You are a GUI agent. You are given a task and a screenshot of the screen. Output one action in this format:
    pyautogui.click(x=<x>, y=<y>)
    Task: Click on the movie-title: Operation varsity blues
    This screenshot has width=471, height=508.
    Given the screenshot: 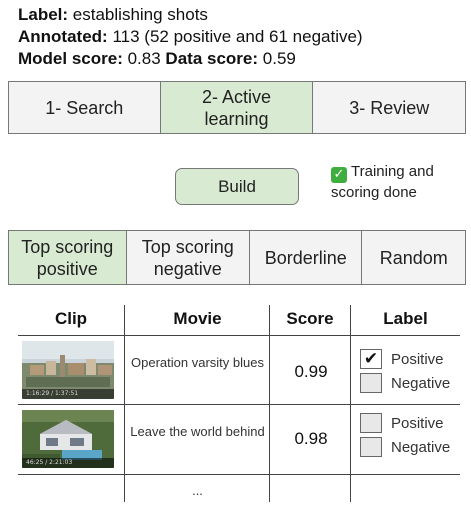 What is the action you would take?
    pyautogui.click(x=197, y=362)
    